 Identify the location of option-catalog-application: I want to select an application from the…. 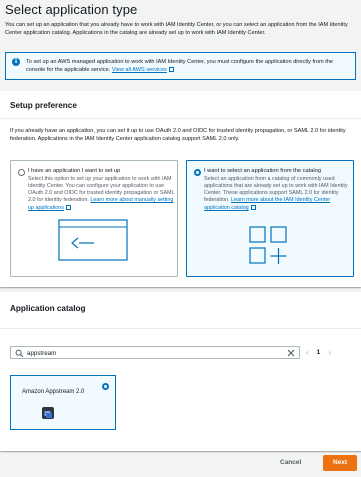
(270, 218).